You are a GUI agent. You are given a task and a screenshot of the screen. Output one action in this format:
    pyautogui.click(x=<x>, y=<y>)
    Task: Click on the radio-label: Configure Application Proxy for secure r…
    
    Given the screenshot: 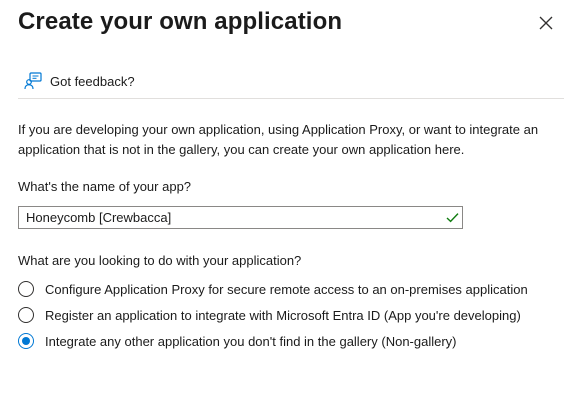 What is the action you would take?
    pyautogui.click(x=286, y=289)
    